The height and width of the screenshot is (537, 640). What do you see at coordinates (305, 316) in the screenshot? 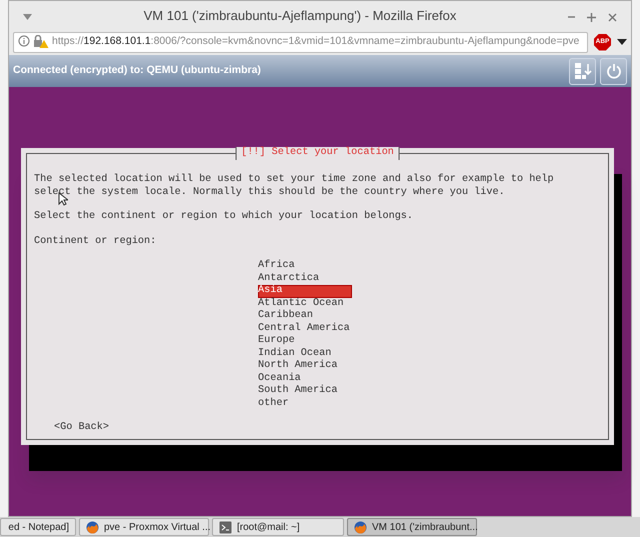
I see `region-option: Caribbean` at bounding box center [305, 316].